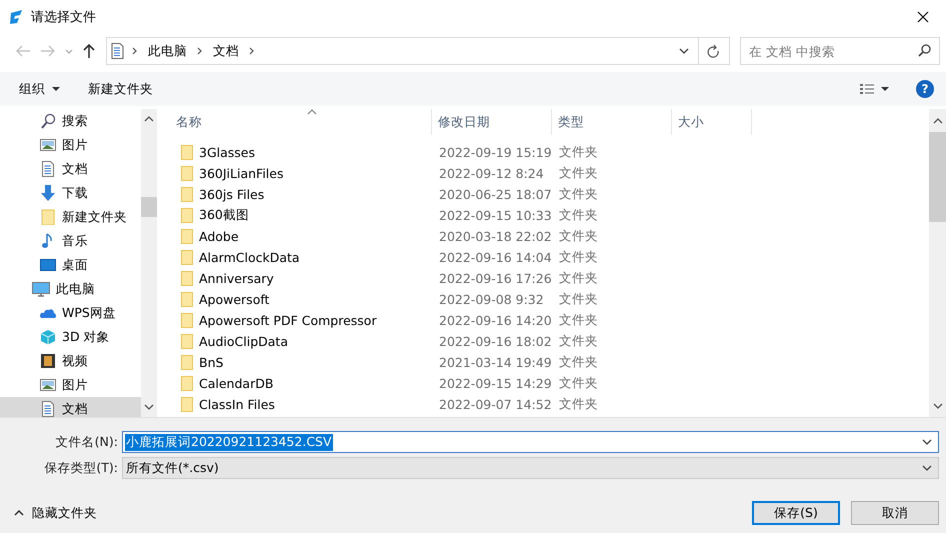 This screenshot has height=533, width=946. Describe the element at coordinates (70, 289) in the screenshot. I see `sidebar-item: 此电脑` at that location.